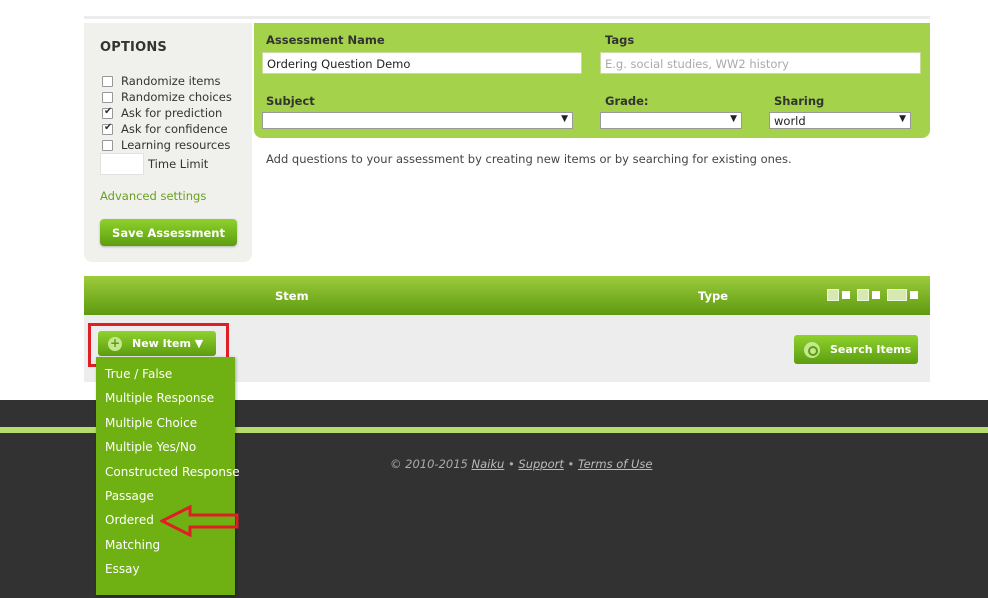  I want to click on advanced-settings-link: Advanced settings, so click(153, 196).